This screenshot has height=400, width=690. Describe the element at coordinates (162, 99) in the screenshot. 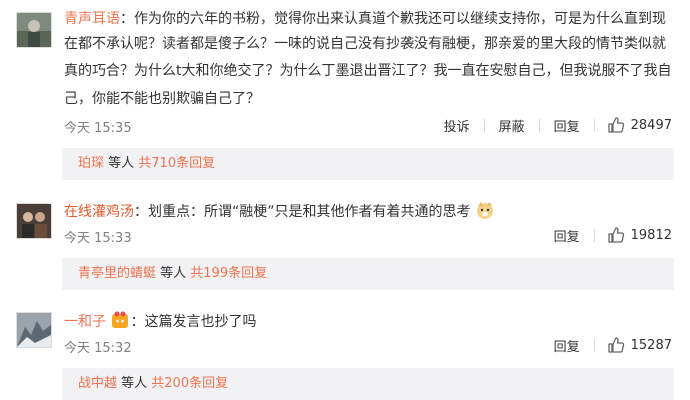

I see `comment-text-line: 己，你能不能也别欺骗自己了？` at that location.